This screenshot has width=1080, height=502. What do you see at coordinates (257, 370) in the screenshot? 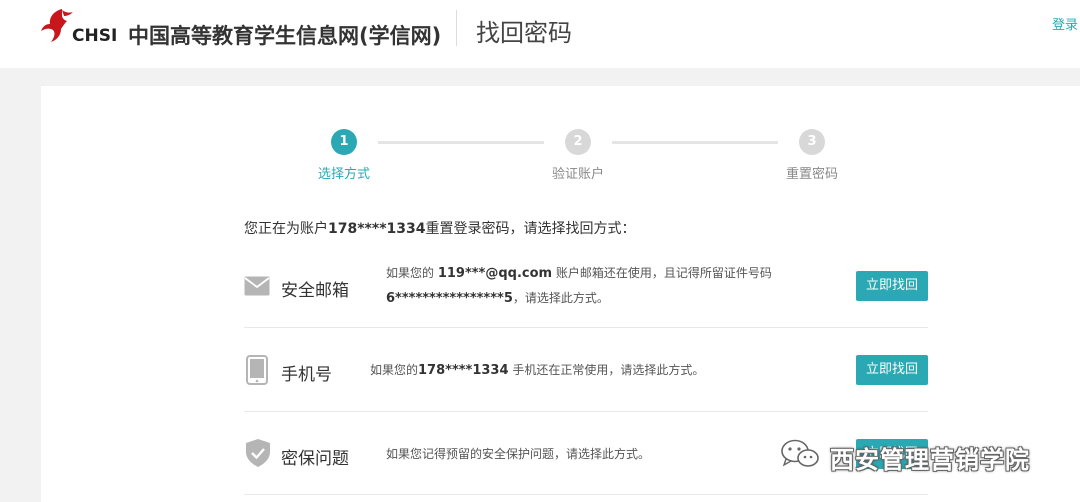
I see `phone-icon` at bounding box center [257, 370].